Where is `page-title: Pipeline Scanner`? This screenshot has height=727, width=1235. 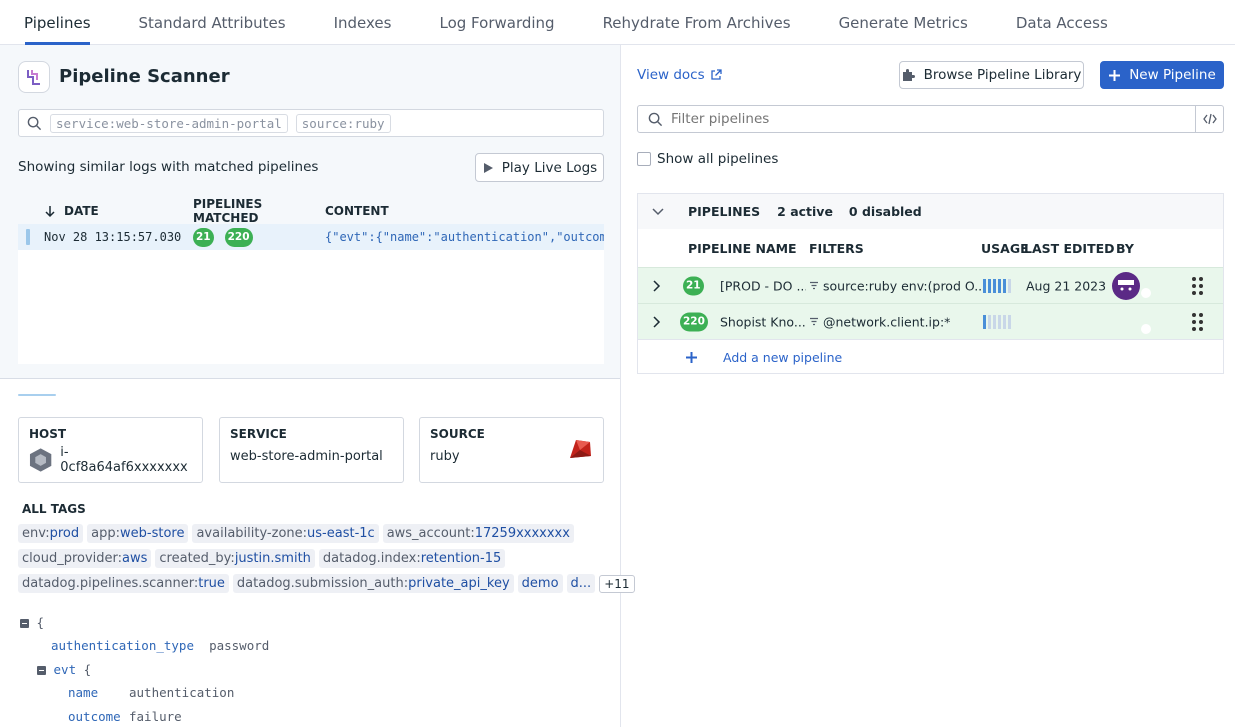
page-title: Pipeline Scanner is located at coordinates (144, 76).